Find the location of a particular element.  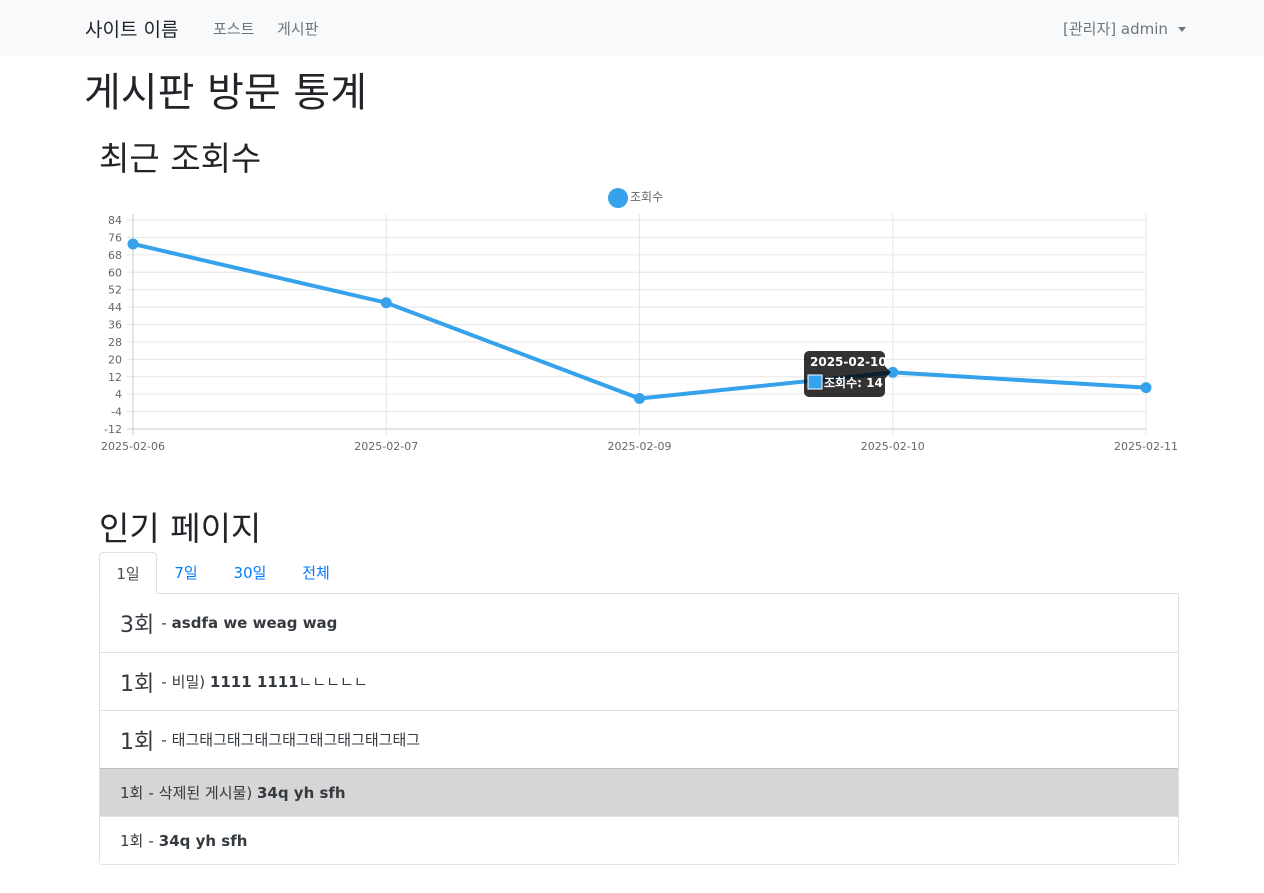

popular-page-item-content: 3회 - asdfa we weag wag is located at coordinates (228, 623).